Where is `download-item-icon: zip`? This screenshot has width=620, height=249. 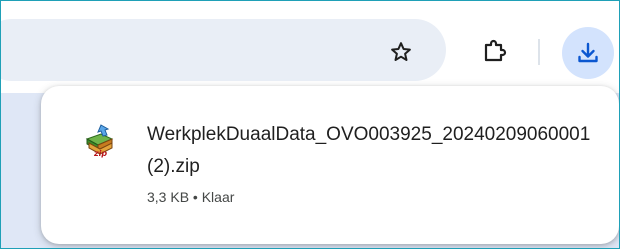 download-item-icon: zip is located at coordinates (99, 141).